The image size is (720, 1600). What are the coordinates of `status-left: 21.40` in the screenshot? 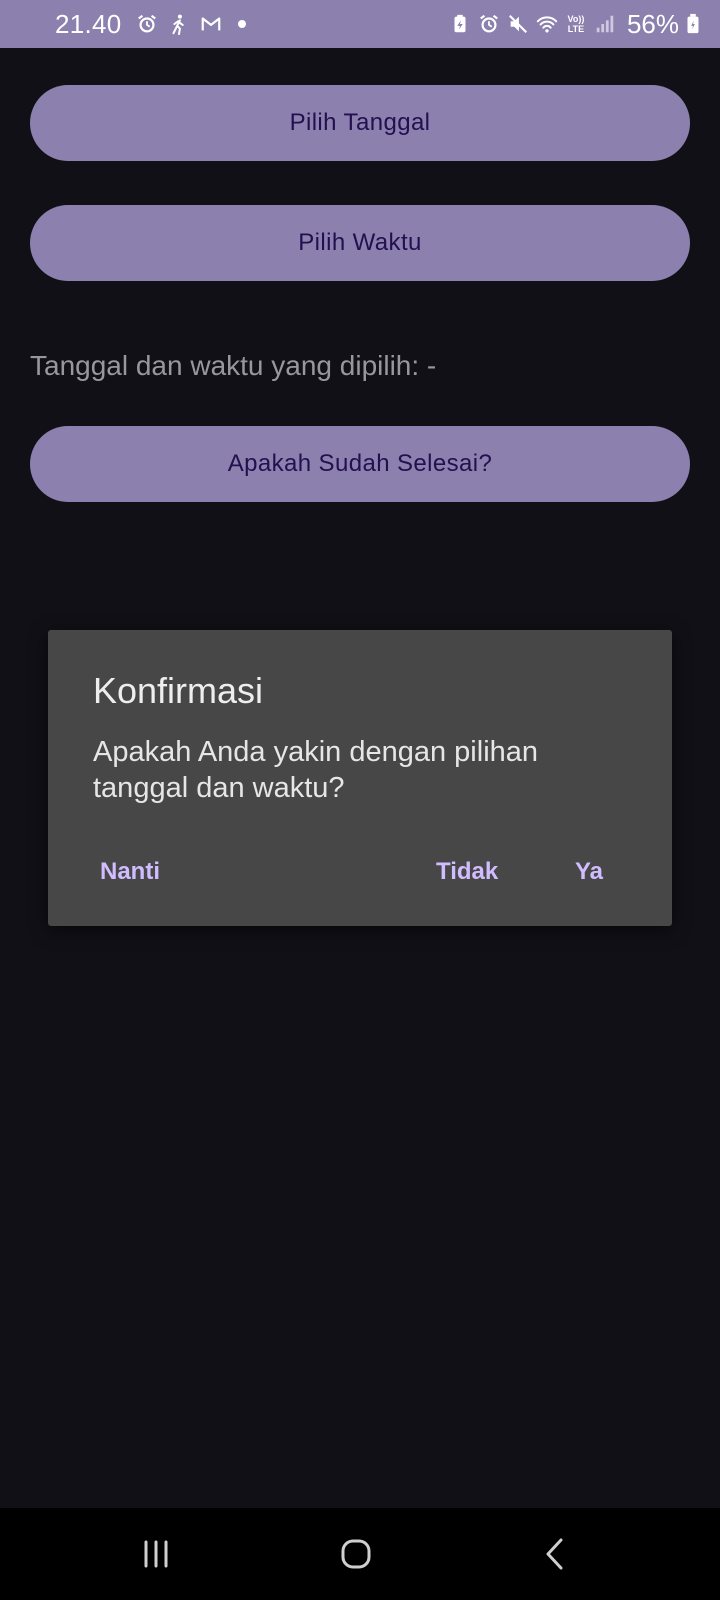 It's located at (150, 24).